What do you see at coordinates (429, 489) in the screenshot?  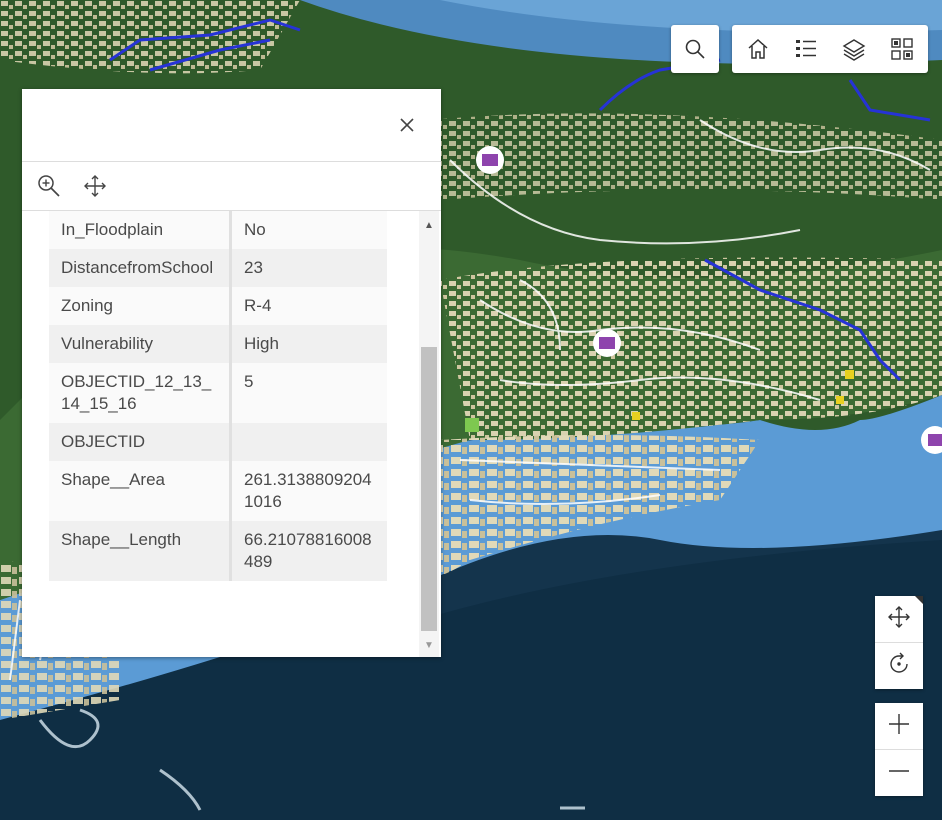 I see `scrollbar-thumb` at bounding box center [429, 489].